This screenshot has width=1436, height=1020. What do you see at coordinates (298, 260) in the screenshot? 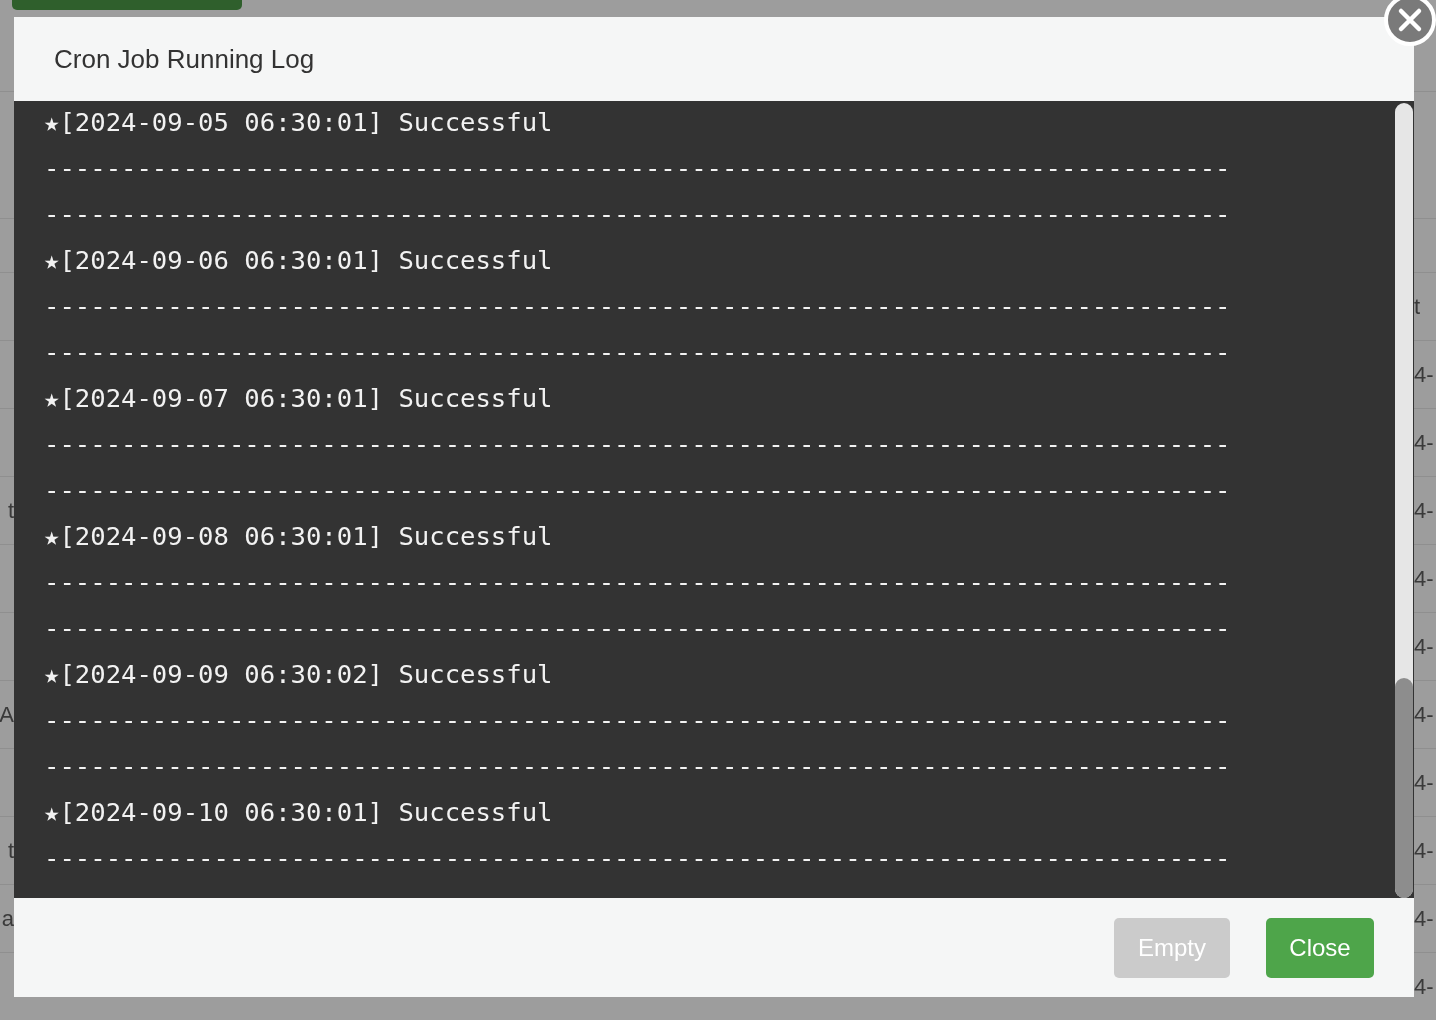
I see `log-entry: ★[2024-09-06 06:30:01] Successful` at bounding box center [298, 260].